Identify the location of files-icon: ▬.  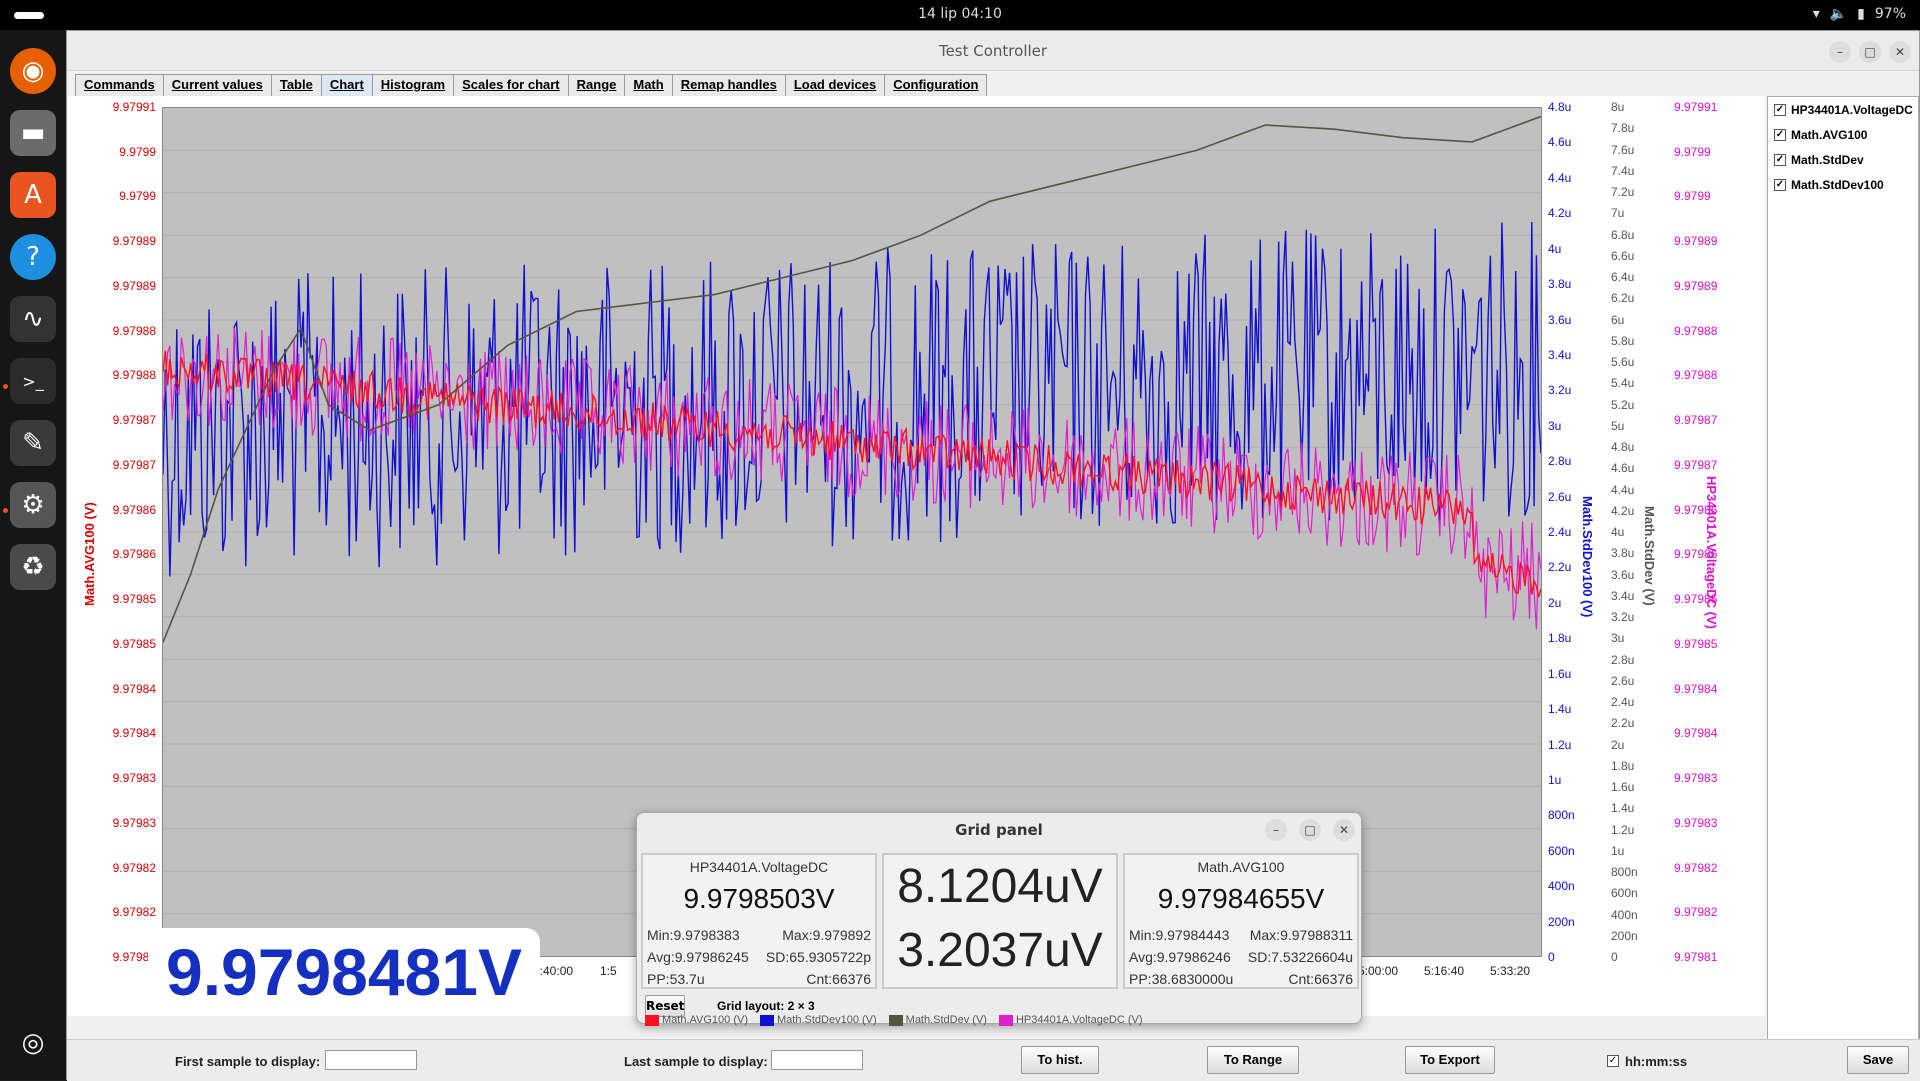
(33, 133).